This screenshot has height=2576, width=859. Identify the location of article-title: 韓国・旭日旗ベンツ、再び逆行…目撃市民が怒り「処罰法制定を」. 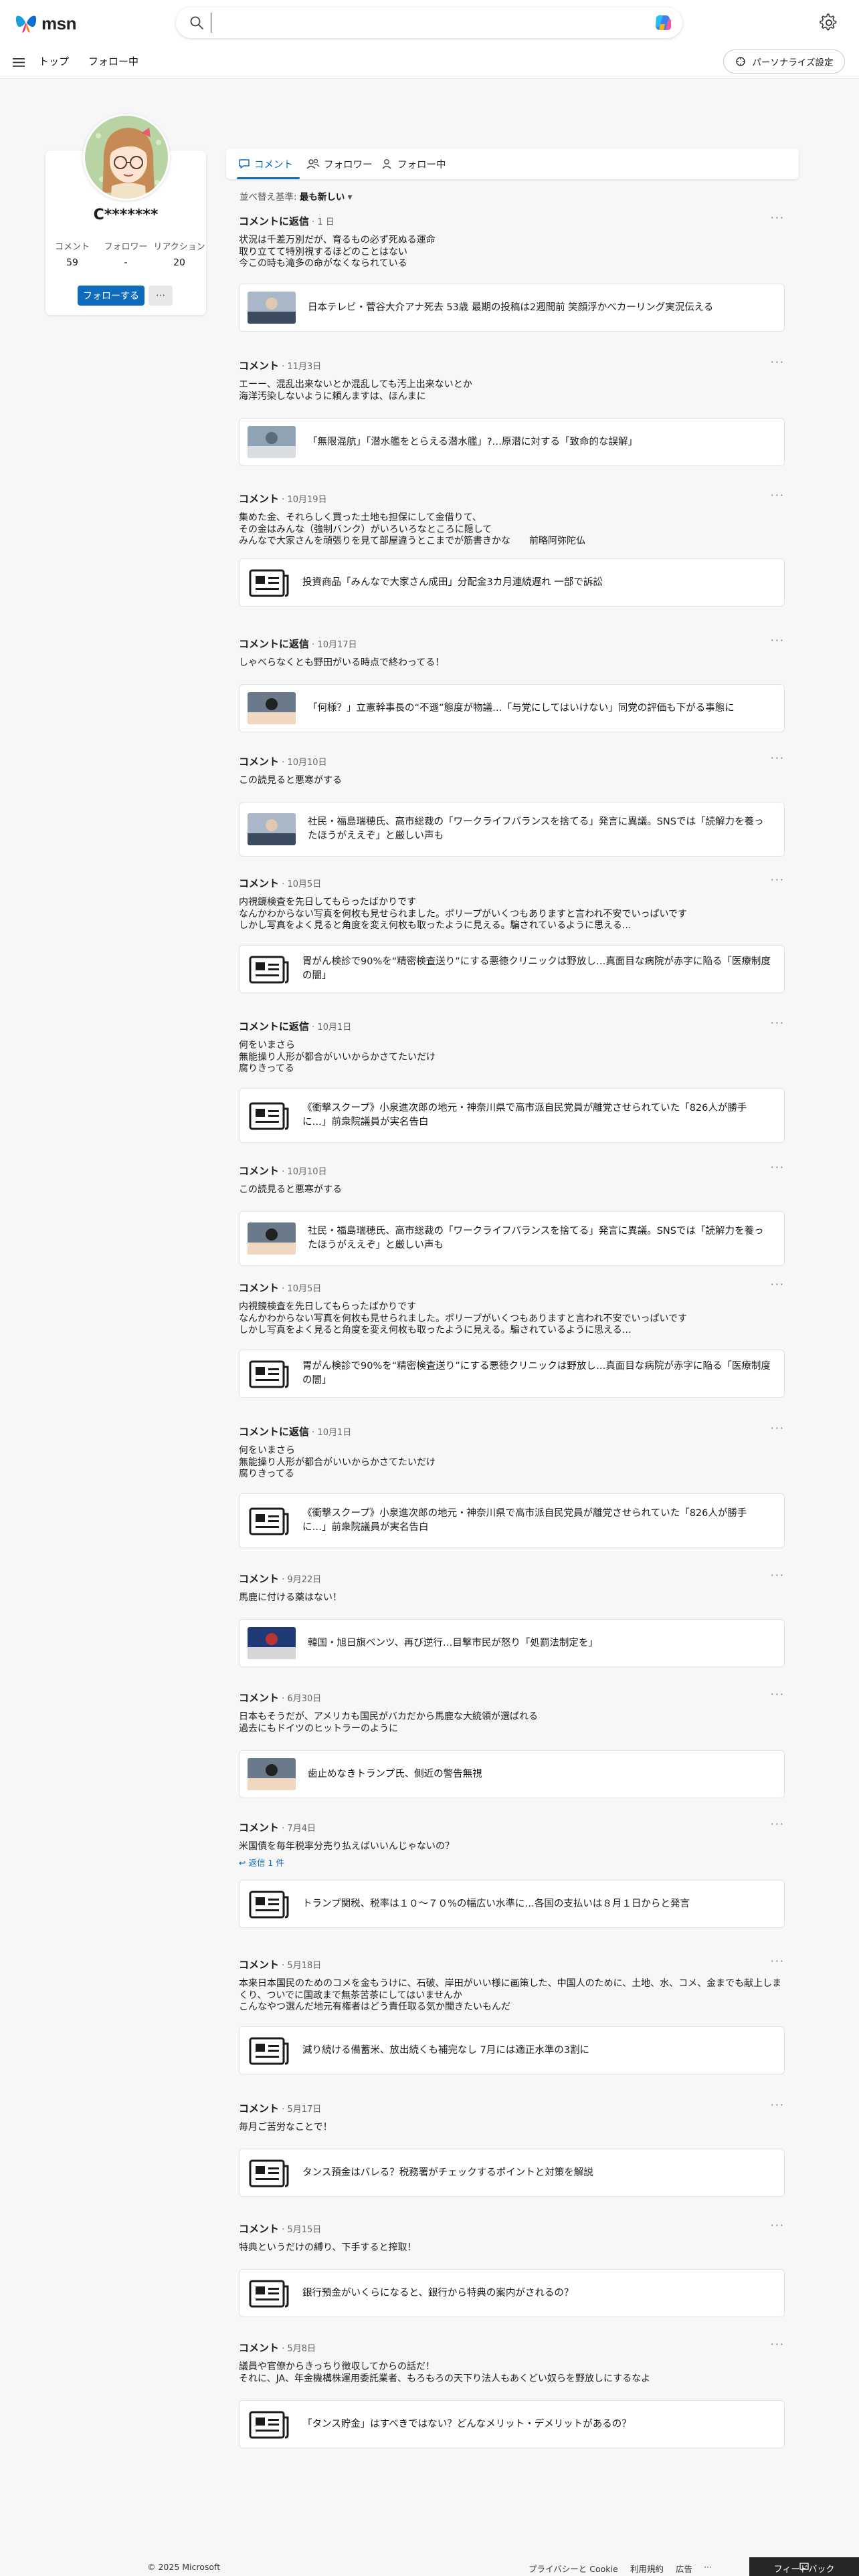
(453, 1643).